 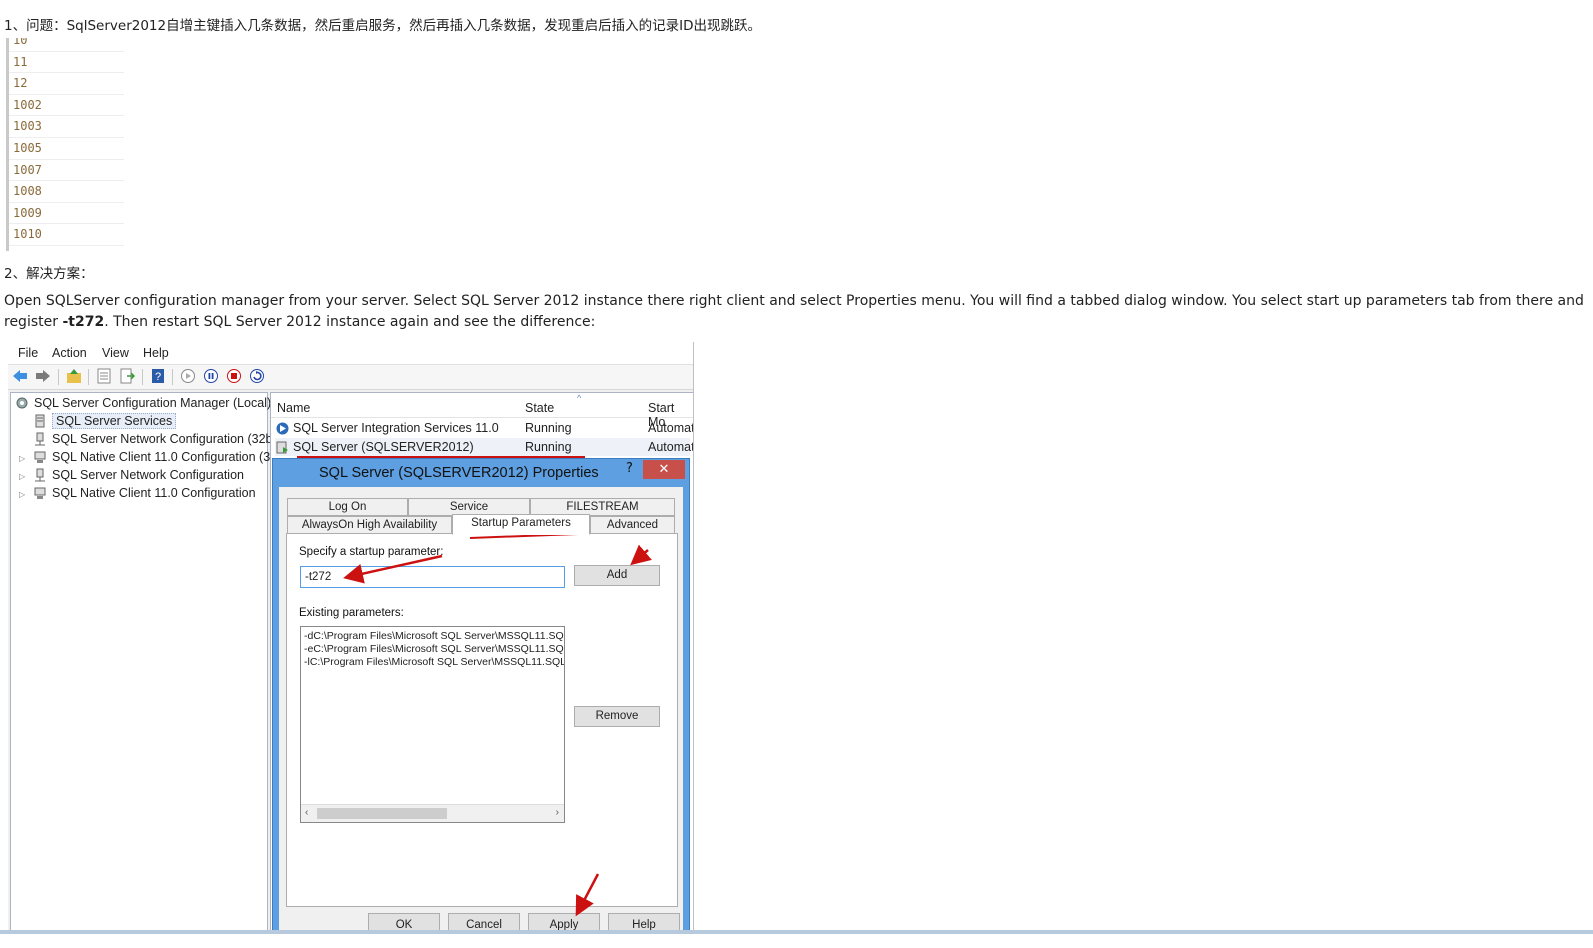 What do you see at coordinates (293, 408) in the screenshot?
I see `column-name: Name` at bounding box center [293, 408].